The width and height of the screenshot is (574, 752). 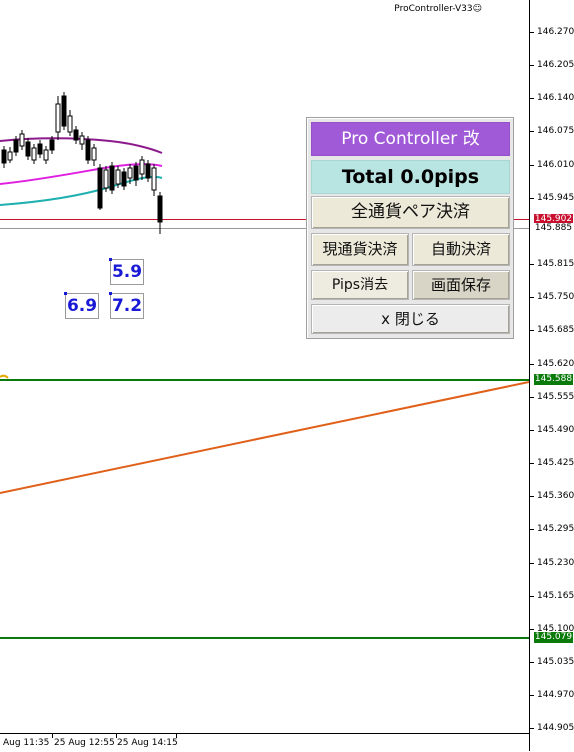 I want to click on total-pips-display: Total 0.0pips, so click(x=410, y=177).